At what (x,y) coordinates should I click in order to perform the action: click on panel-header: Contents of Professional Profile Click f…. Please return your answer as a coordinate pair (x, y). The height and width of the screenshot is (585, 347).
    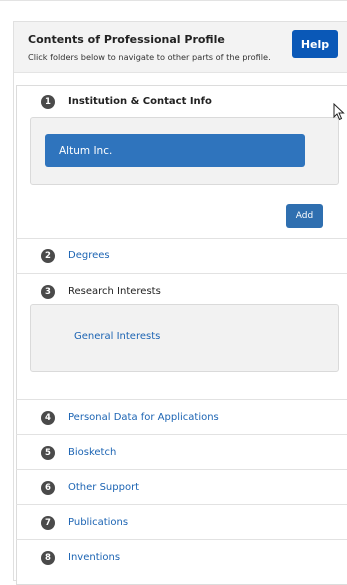
    Looking at the image, I should click on (180, 47).